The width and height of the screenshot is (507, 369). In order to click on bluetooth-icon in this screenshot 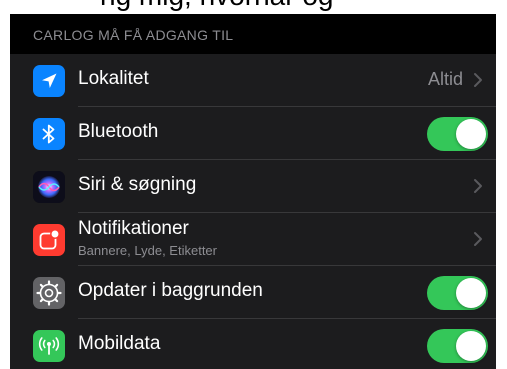, I will do `click(49, 134)`.